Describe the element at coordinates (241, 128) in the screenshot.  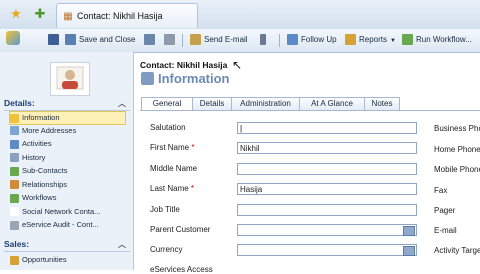
I see `text-caret: |` at that location.